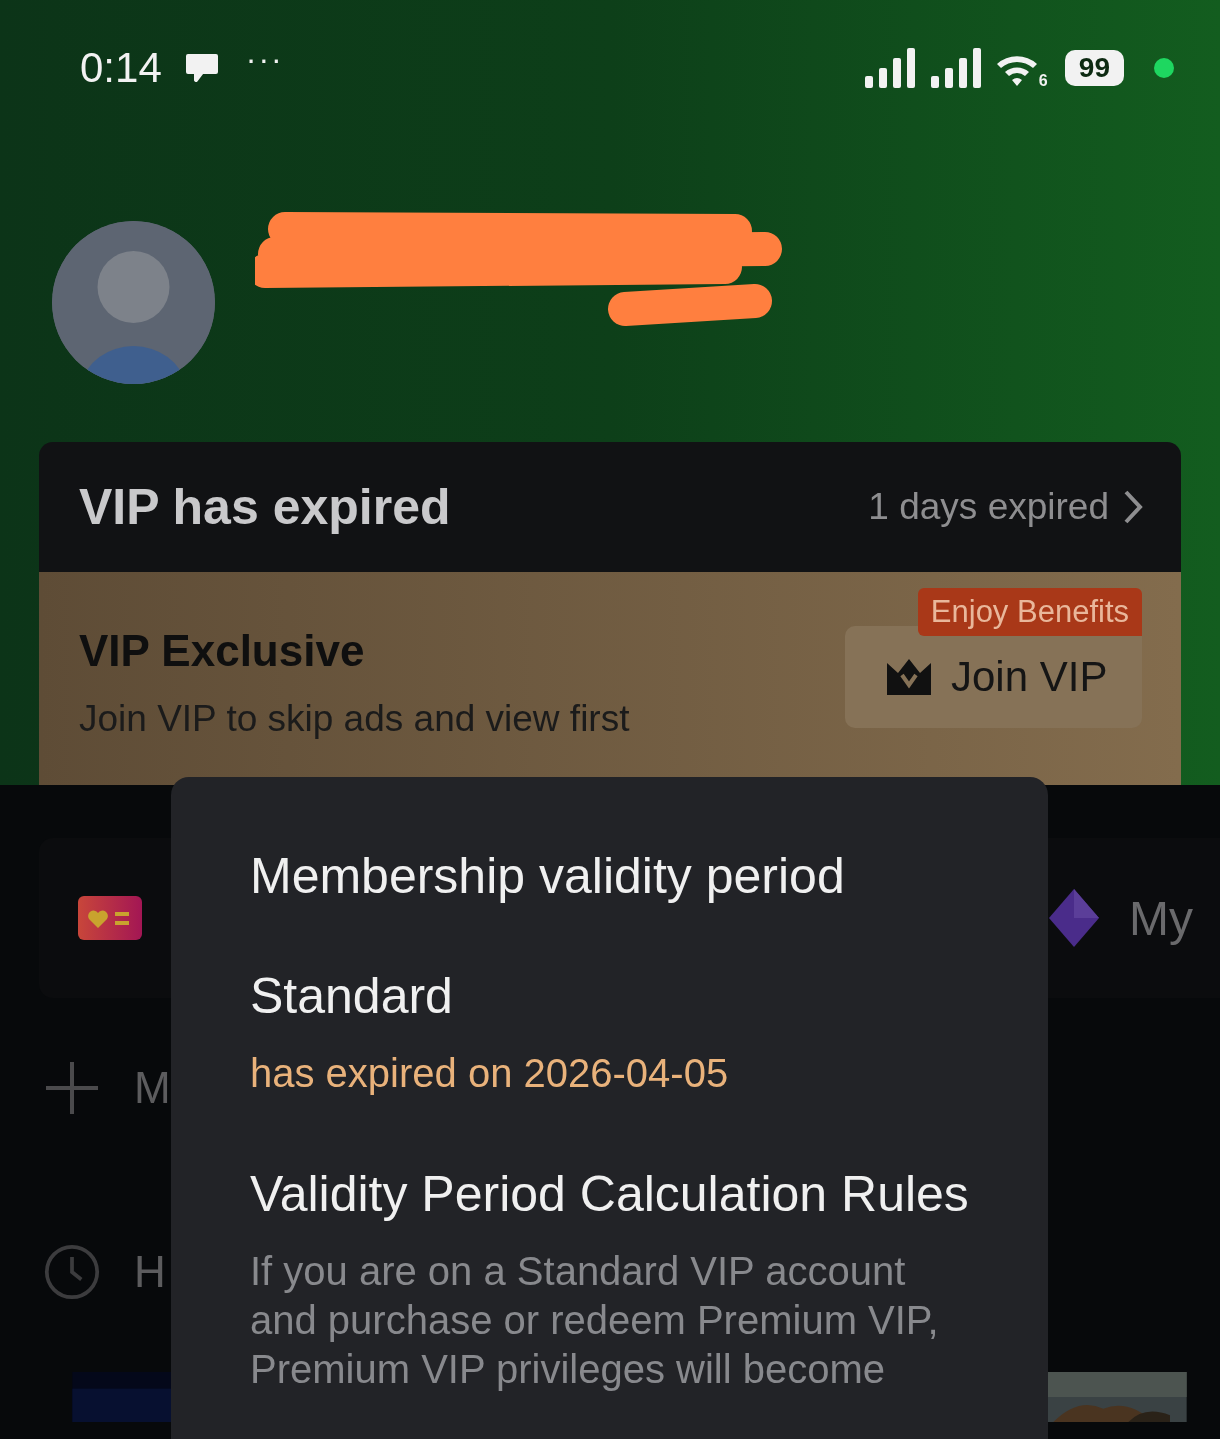 The image size is (1220, 1439). I want to click on status-time: 0:14, so click(121, 67).